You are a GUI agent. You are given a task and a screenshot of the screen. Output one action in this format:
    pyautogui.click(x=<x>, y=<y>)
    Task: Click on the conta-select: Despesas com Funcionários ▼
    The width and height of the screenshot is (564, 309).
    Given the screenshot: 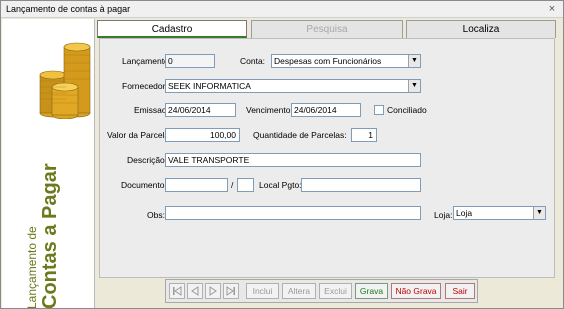 What is the action you would take?
    pyautogui.click(x=346, y=61)
    